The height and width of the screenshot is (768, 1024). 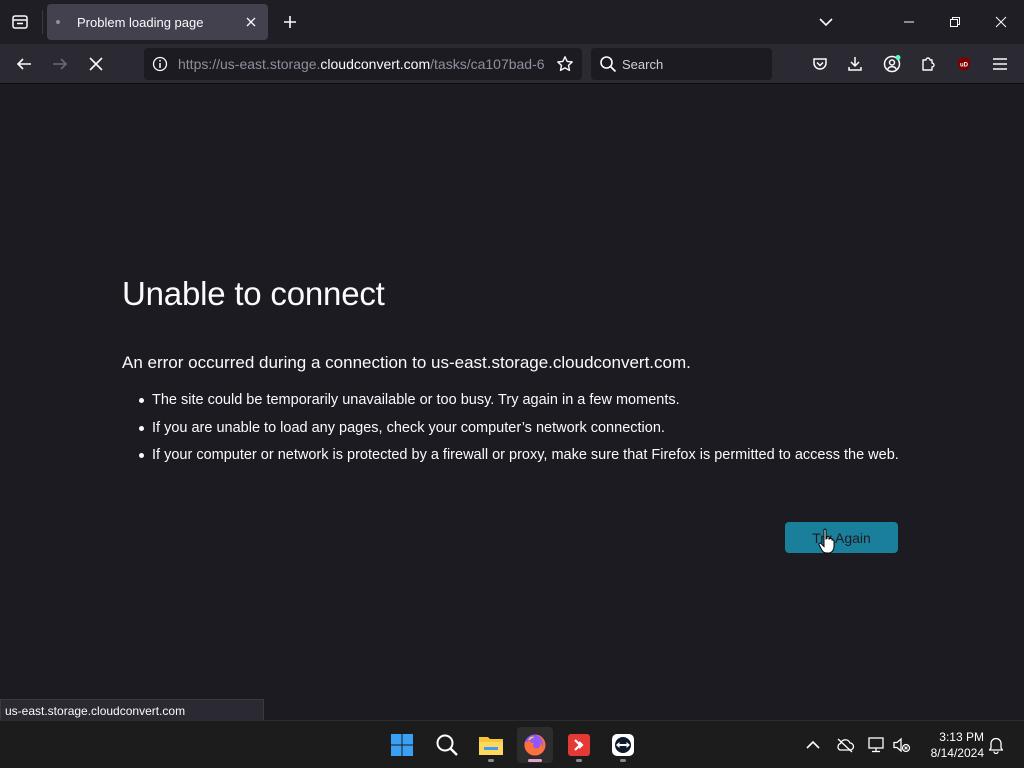 I want to click on firefox-taskbar-button, so click(x=535, y=745).